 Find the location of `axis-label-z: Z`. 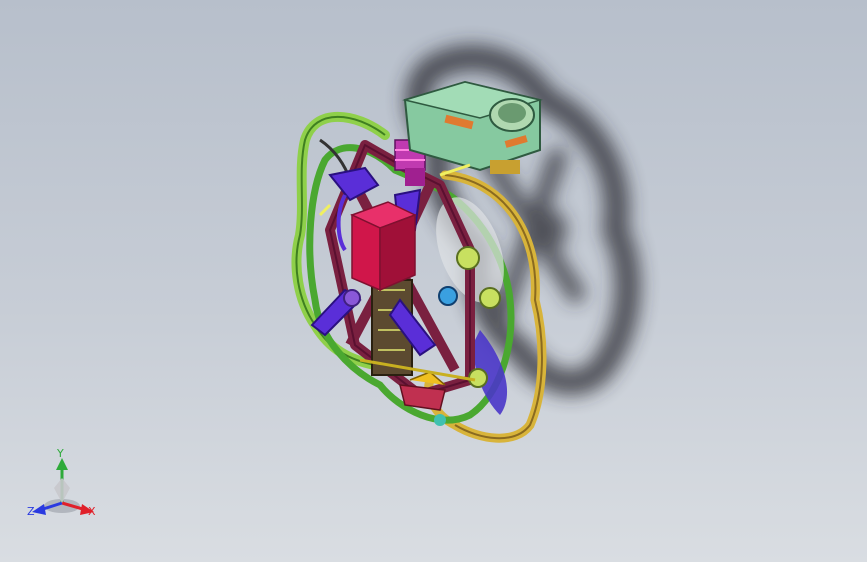

axis-label-z: Z is located at coordinates (31, 511).